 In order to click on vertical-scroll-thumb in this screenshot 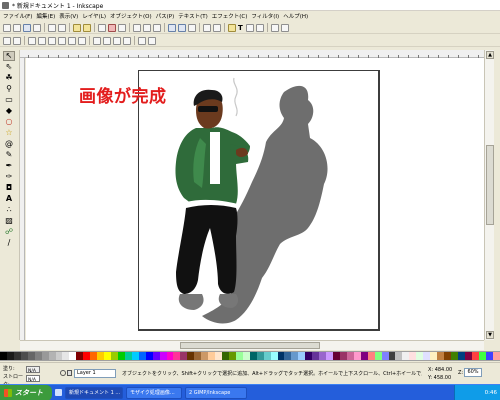, I will do `click(490, 185)`.